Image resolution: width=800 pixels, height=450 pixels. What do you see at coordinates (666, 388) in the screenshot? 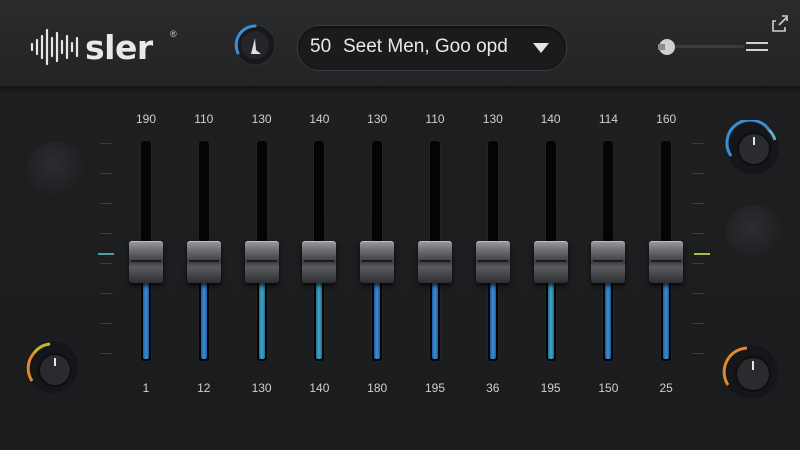
I see `band-frequency-label: 25` at bounding box center [666, 388].